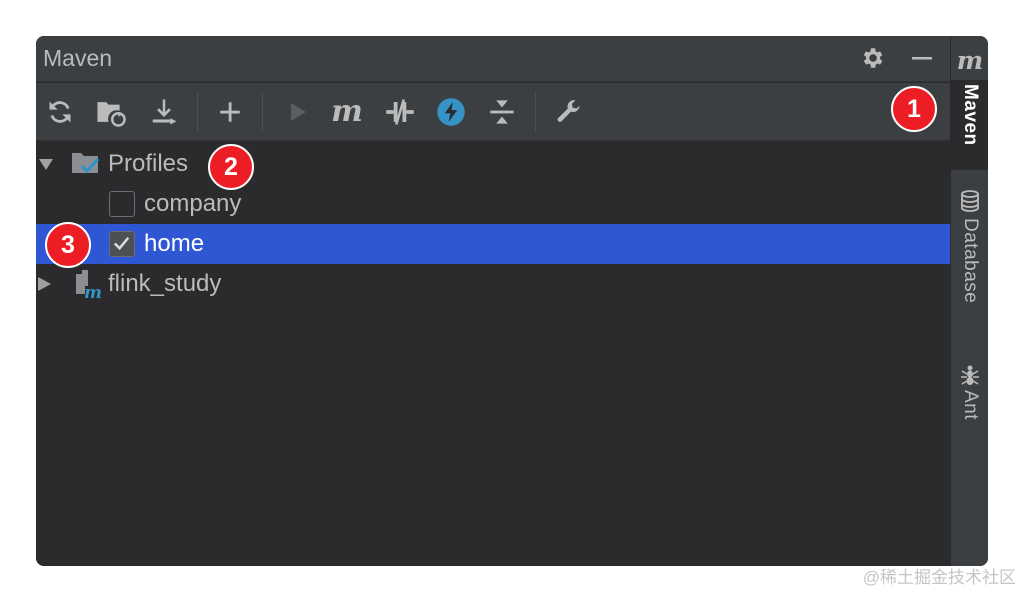 The image size is (1024, 602). I want to click on run-maven-build-button, so click(298, 112).